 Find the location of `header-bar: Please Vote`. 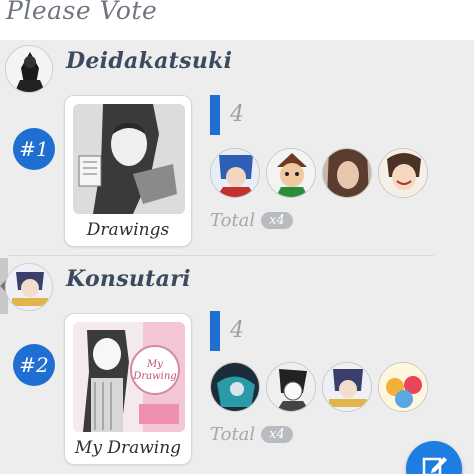

header-bar: Please Vote is located at coordinates (237, 20).